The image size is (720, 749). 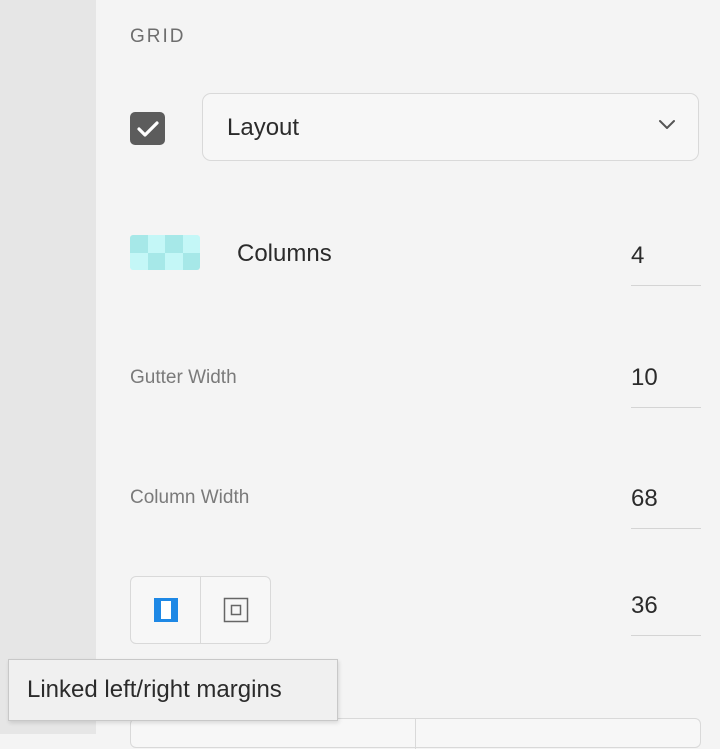 I want to click on column-width-label: Column Width, so click(x=190, y=497).